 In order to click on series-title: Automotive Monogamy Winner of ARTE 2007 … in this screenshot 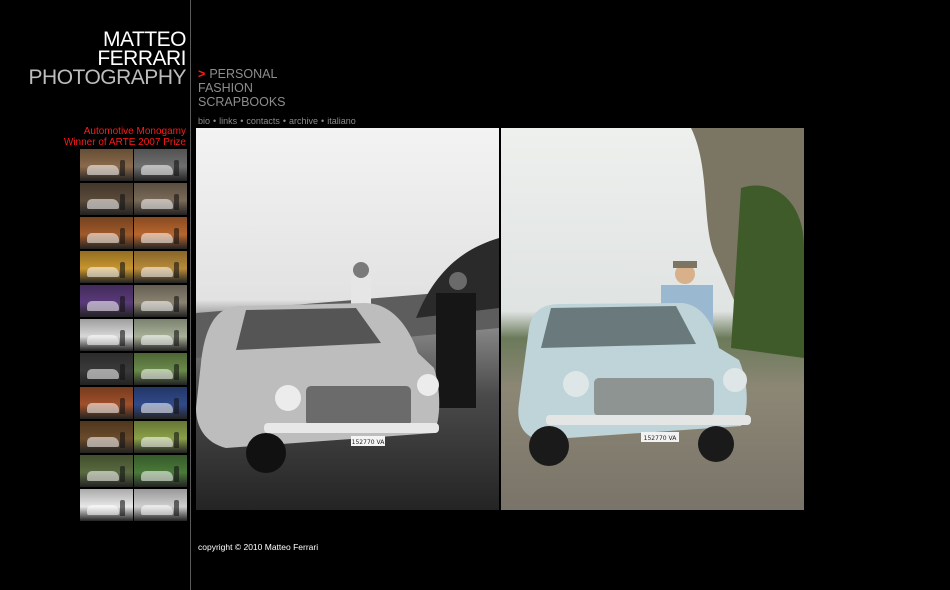, I will do `click(125, 137)`.